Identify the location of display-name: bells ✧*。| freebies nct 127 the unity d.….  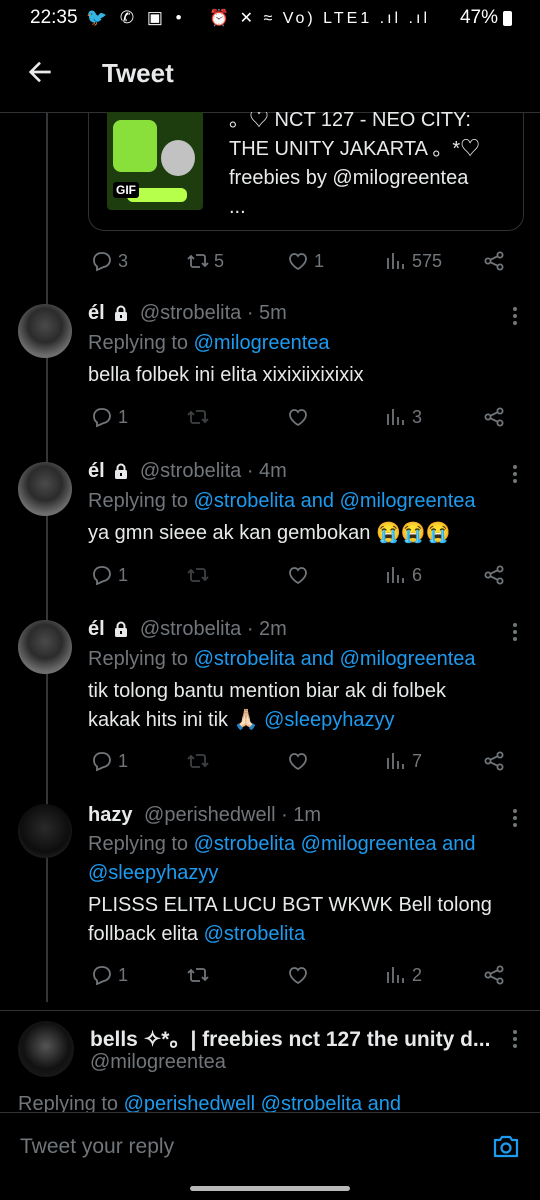
(290, 1038).